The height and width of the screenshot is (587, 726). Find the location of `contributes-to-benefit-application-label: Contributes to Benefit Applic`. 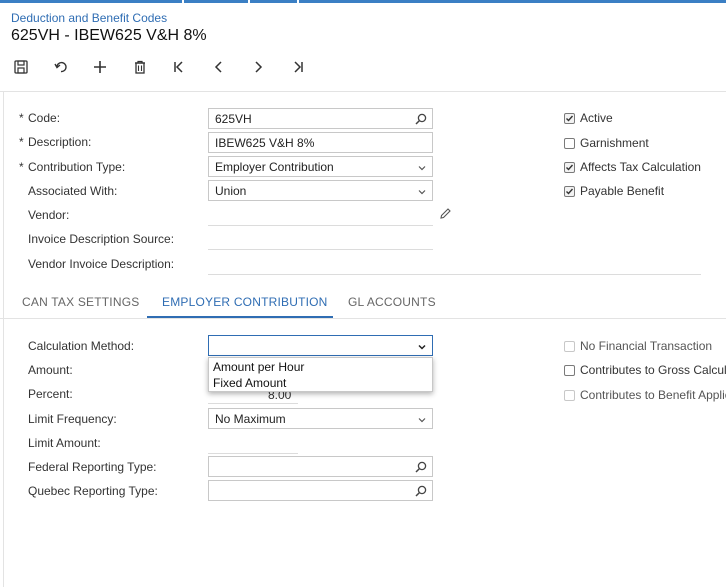

contributes-to-benefit-application-label: Contributes to Benefit Applic is located at coordinates (653, 395).